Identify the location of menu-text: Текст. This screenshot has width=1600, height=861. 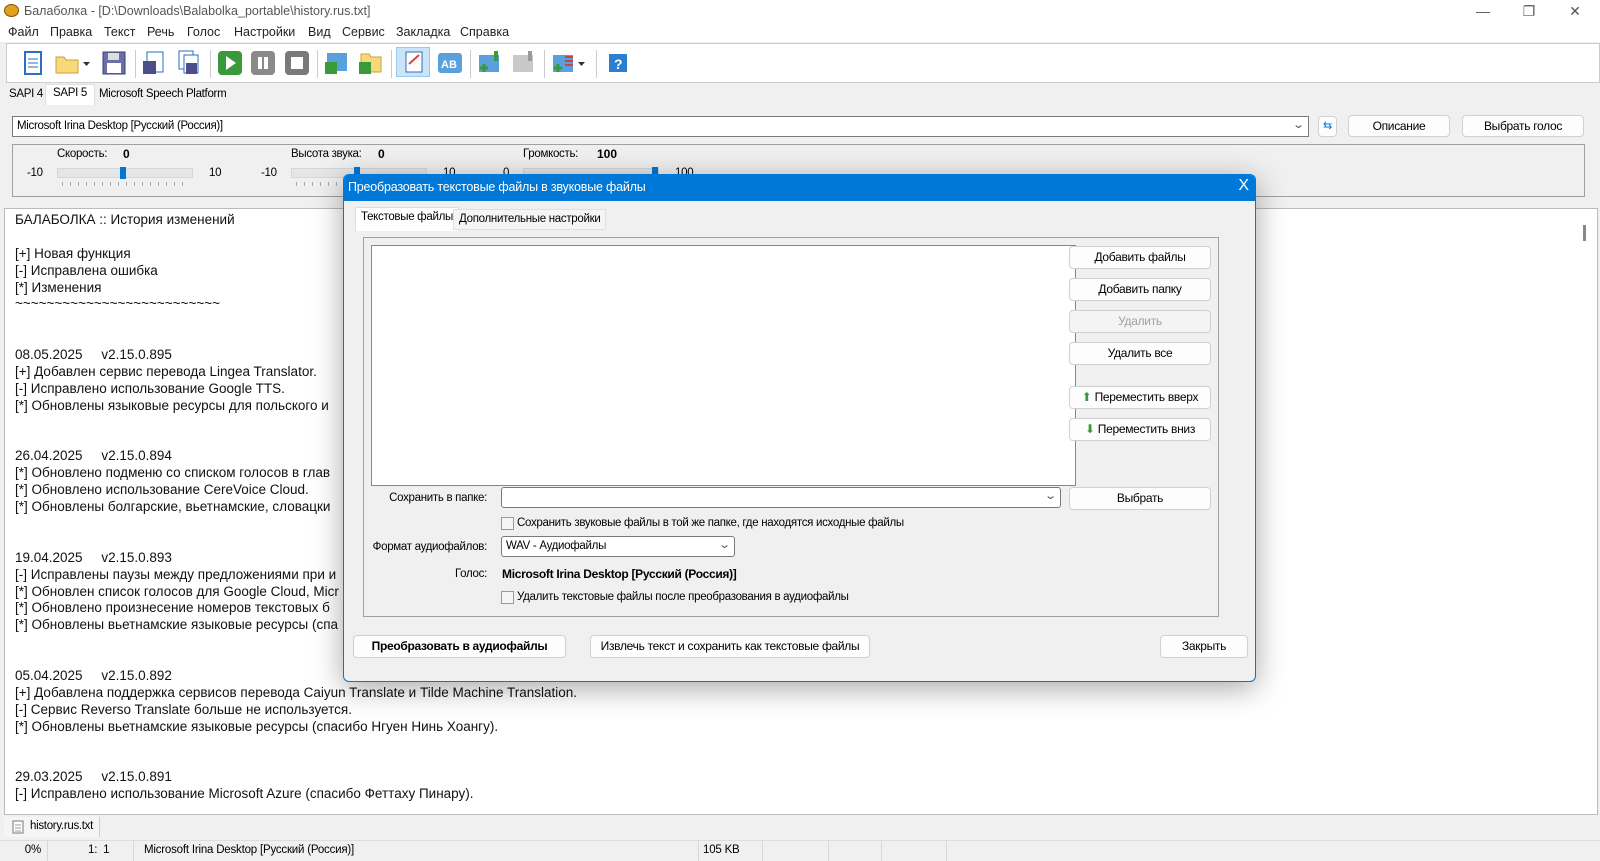
(119, 32).